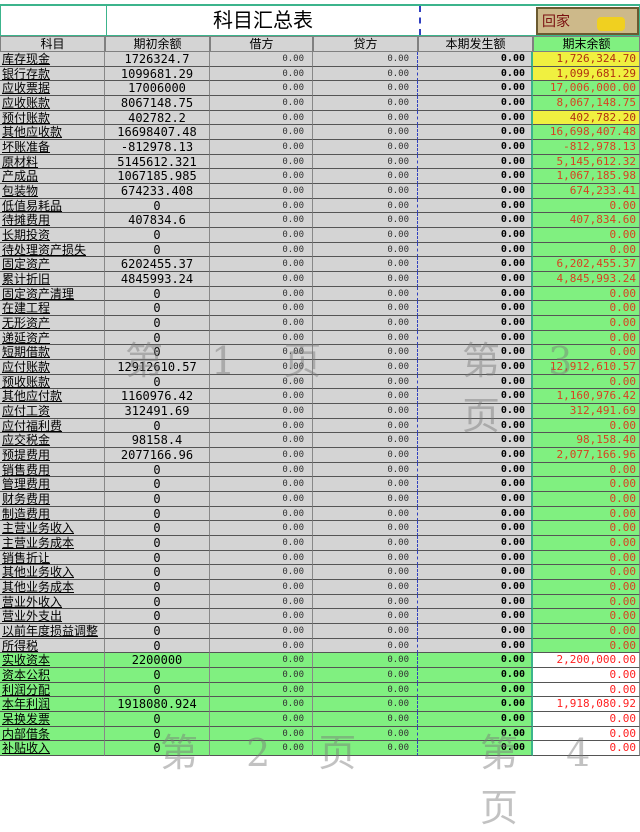 The width and height of the screenshot is (640, 832). Describe the element at coordinates (52, 44) in the screenshot. I see `header-account: 科目` at that location.